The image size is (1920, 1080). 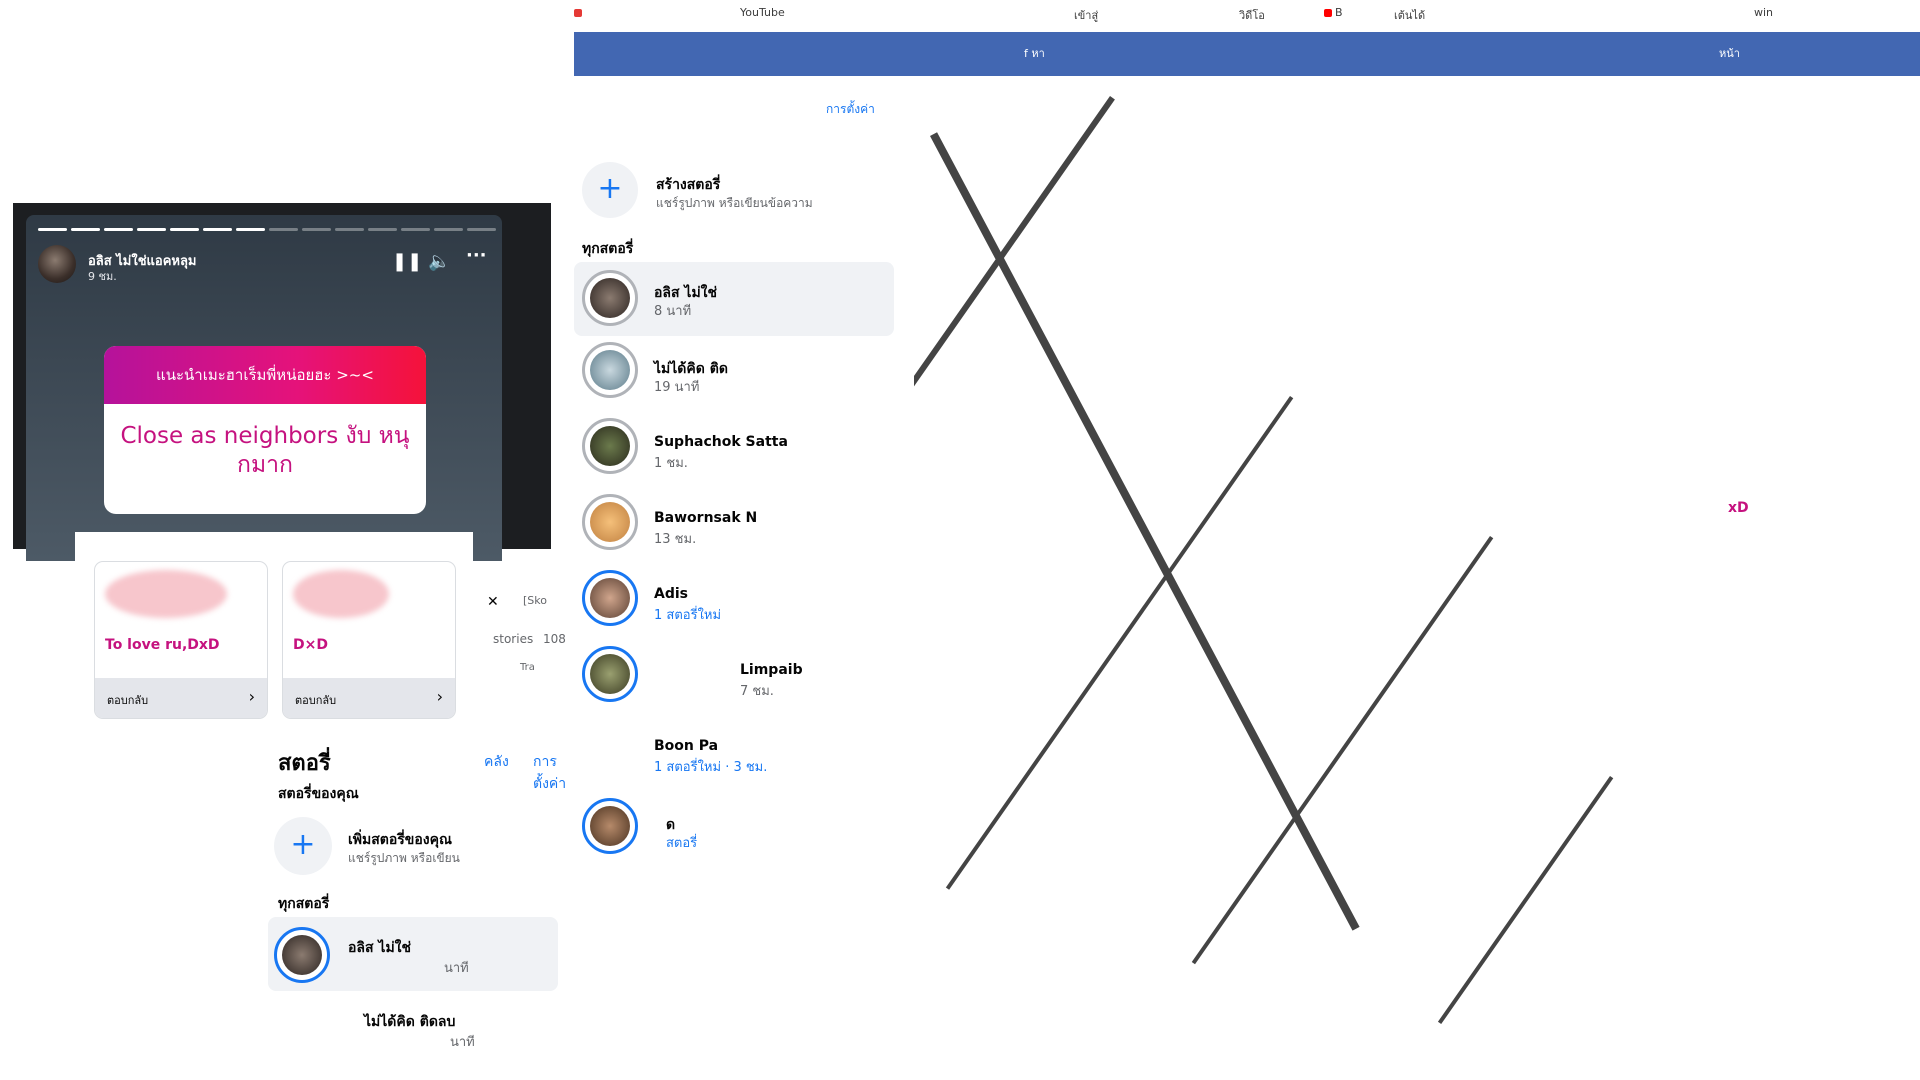 What do you see at coordinates (1086, 15) in the screenshot?
I see `bookmark-login: เข้าสู่` at bounding box center [1086, 15].